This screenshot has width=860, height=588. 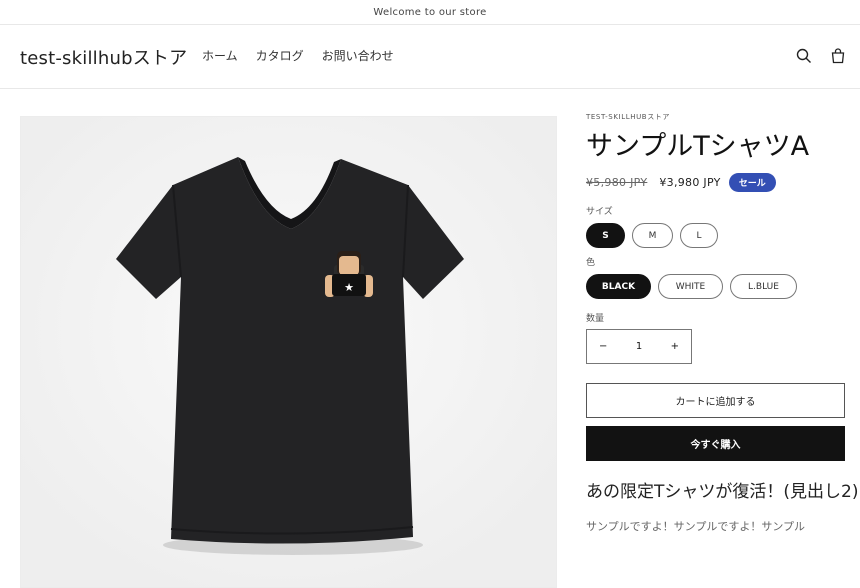 What do you see at coordinates (763, 286) in the screenshot?
I see `color-option-lblue: L.BLUE` at bounding box center [763, 286].